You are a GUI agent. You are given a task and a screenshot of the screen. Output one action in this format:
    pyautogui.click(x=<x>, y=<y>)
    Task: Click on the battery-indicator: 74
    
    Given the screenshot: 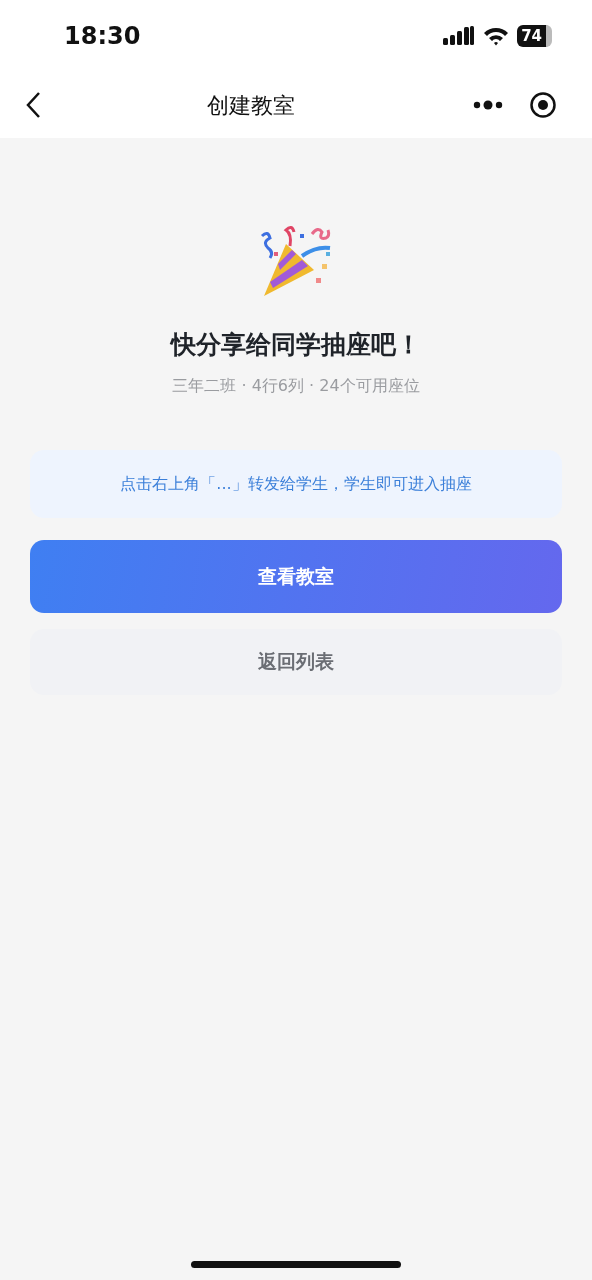 What is the action you would take?
    pyautogui.click(x=534, y=36)
    